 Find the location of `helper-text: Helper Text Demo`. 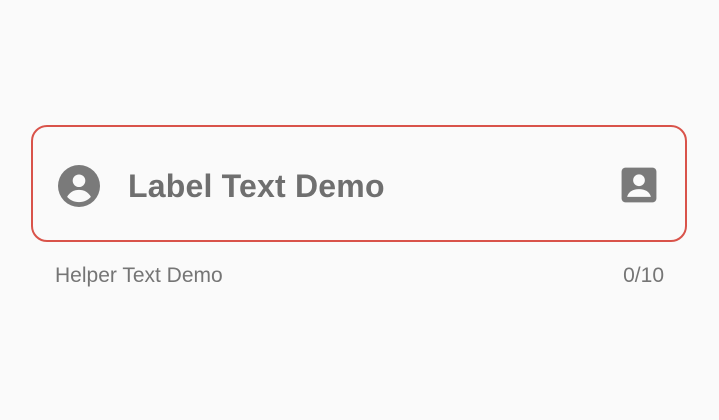

helper-text: Helper Text Demo is located at coordinates (139, 275).